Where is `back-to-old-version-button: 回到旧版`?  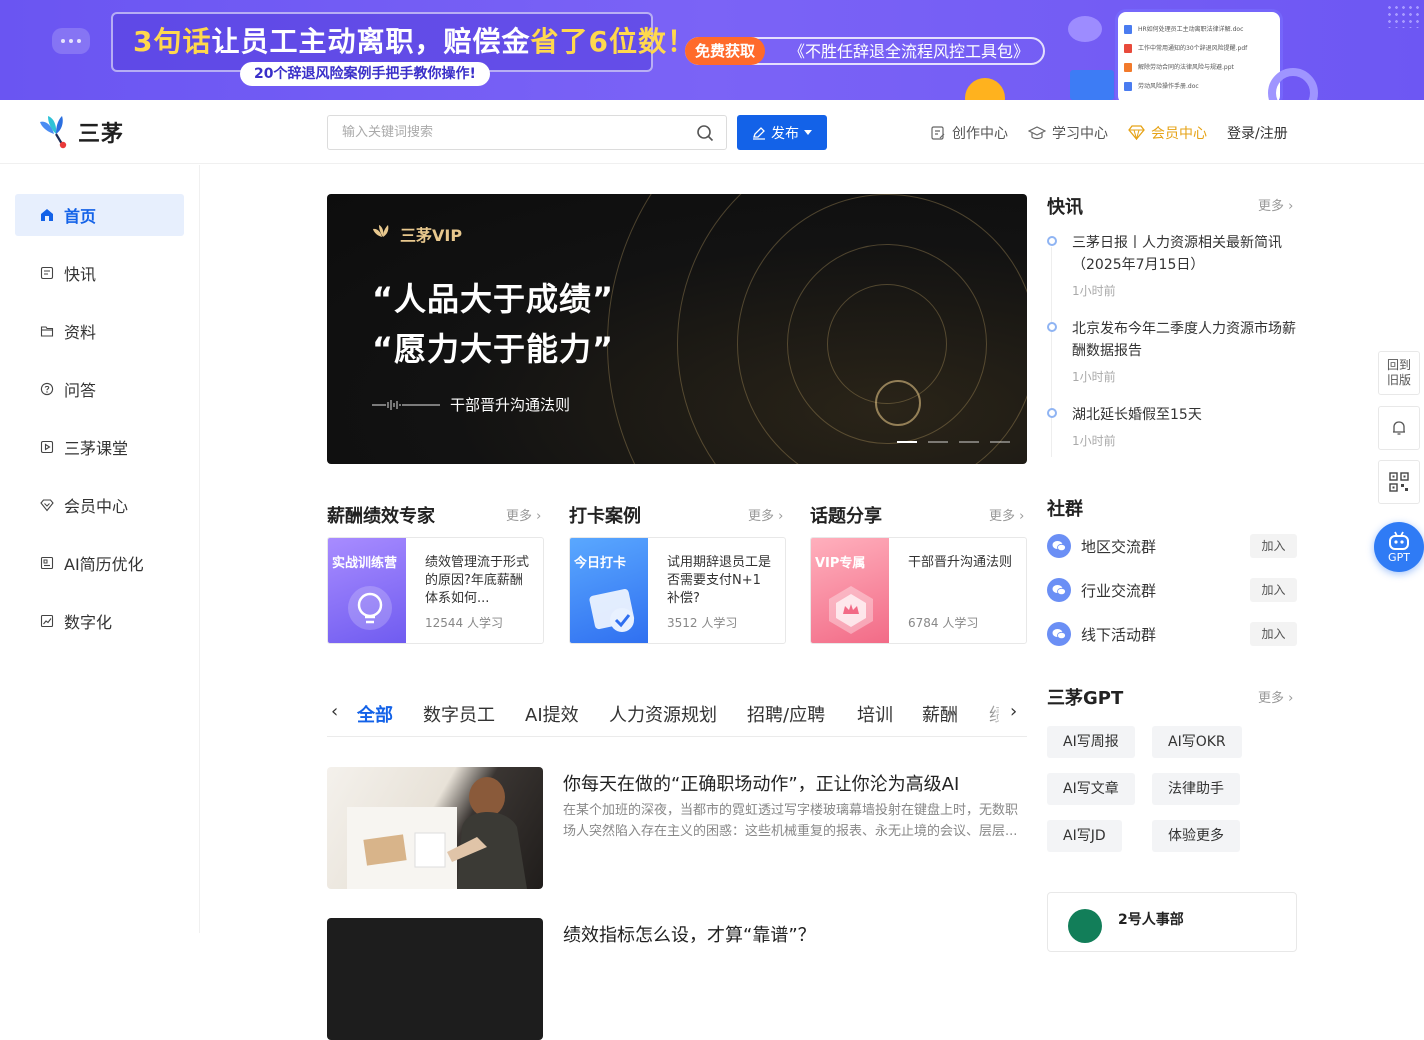
back-to-old-version-button: 回到旧版 is located at coordinates (1399, 373).